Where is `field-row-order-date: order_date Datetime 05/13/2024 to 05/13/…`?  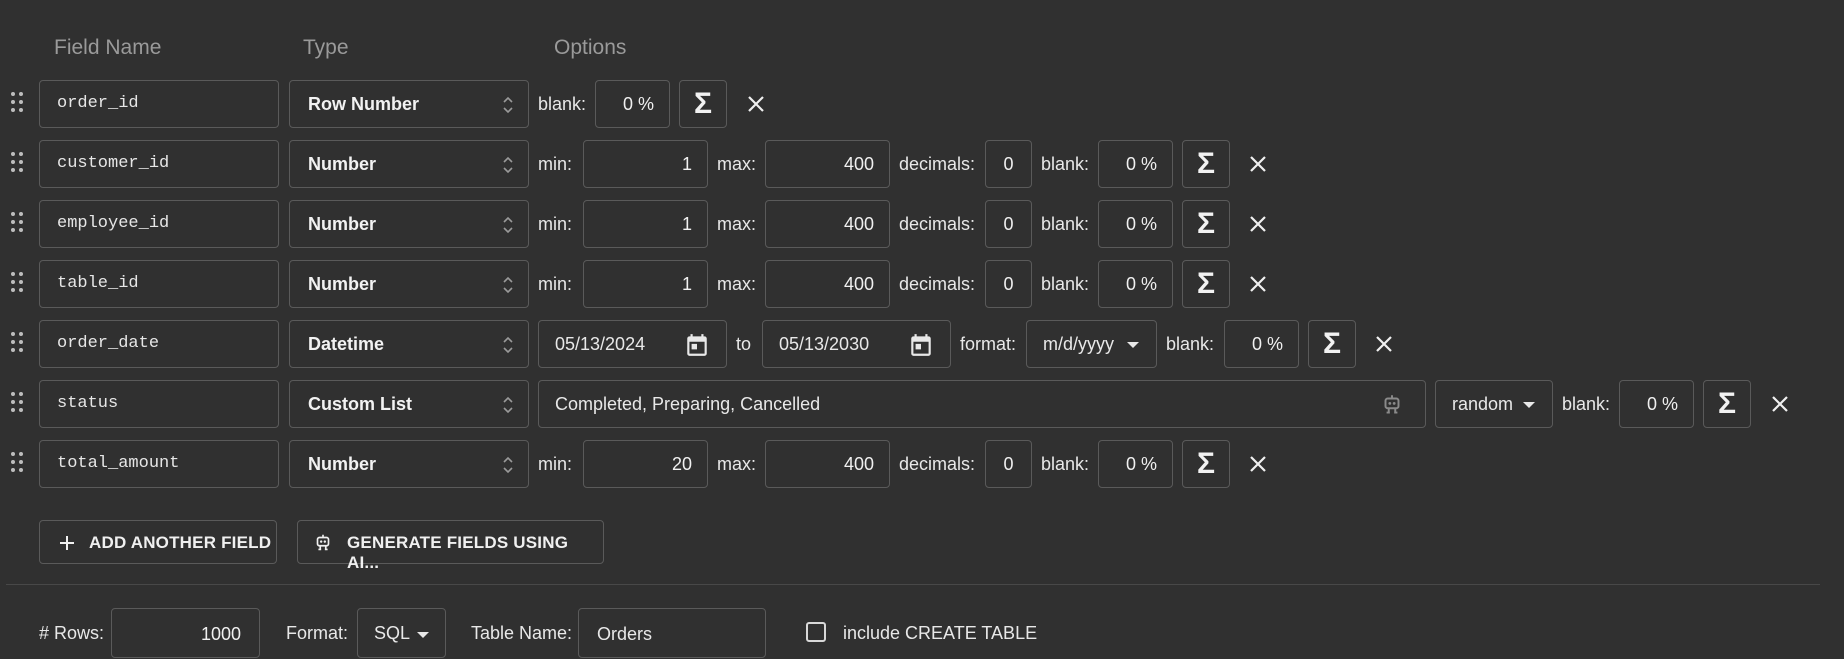 field-row-order-date: order_date Datetime 05/13/2024 to 05/13/… is located at coordinates (922, 345).